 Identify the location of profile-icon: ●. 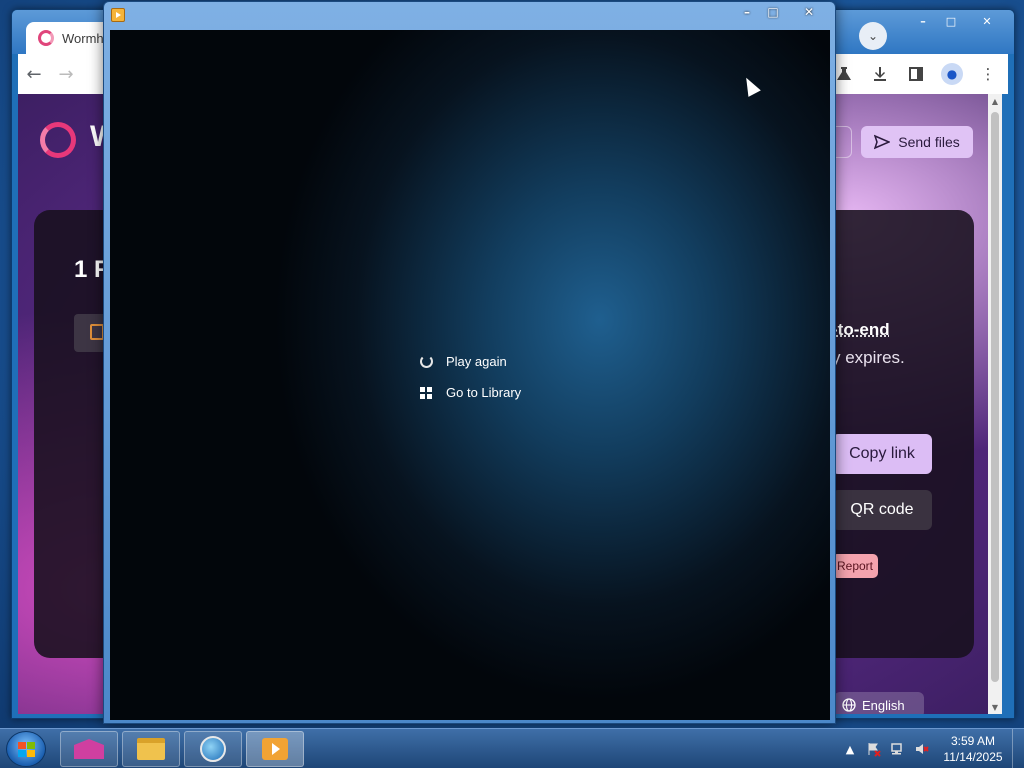
(952, 74).